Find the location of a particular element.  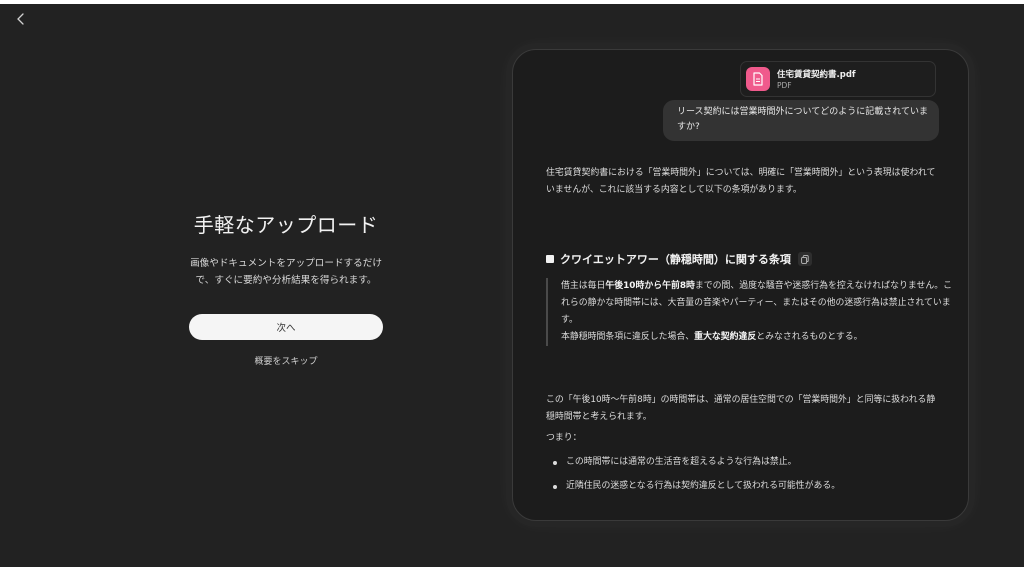

copy-icon is located at coordinates (805, 259).